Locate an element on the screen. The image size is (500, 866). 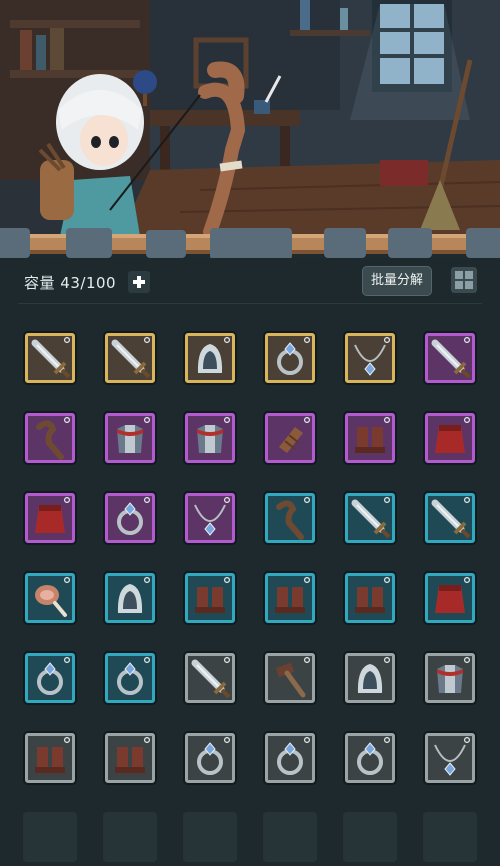
capacity-label: 容量 is located at coordinates (40, 283).